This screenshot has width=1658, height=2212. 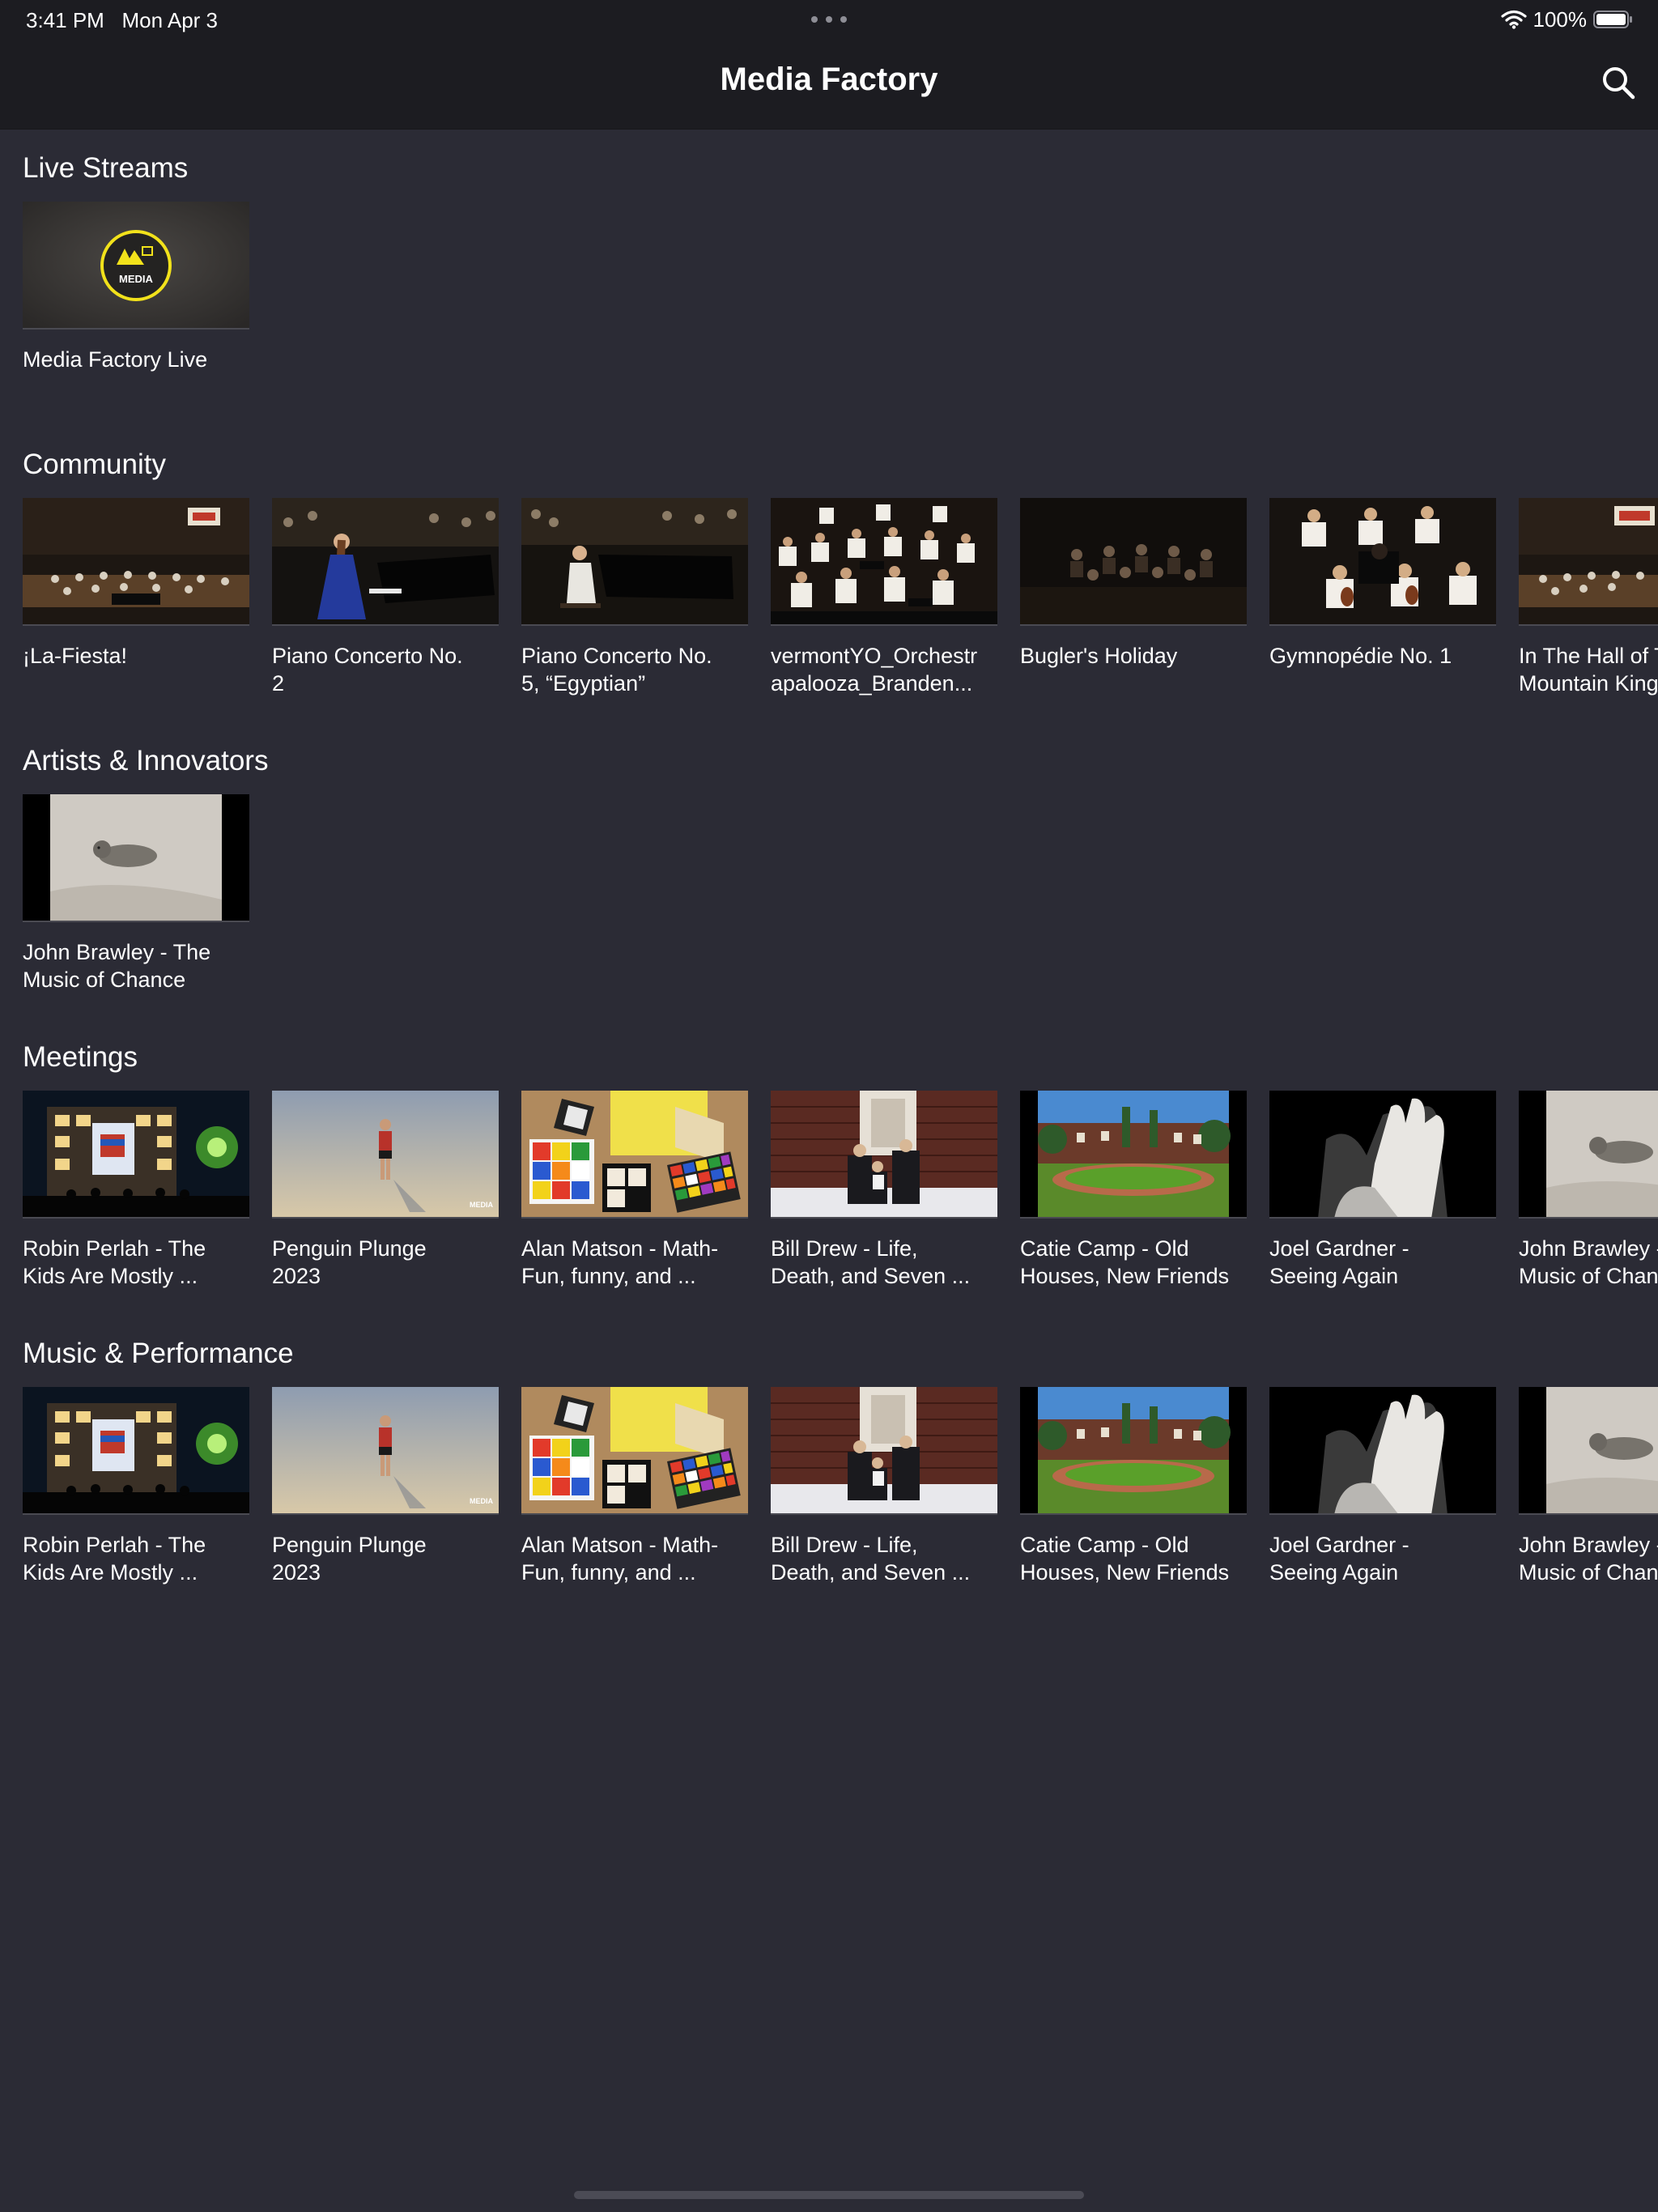 I want to click on row-live-streams: MEDIA Media Factory Live, so click(x=840, y=315).